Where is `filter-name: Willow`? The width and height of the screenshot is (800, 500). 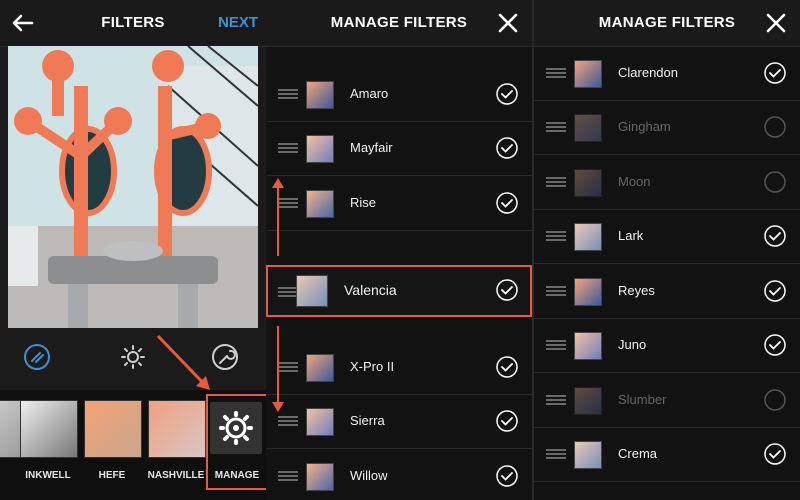
filter-name: Willow is located at coordinates (369, 475).